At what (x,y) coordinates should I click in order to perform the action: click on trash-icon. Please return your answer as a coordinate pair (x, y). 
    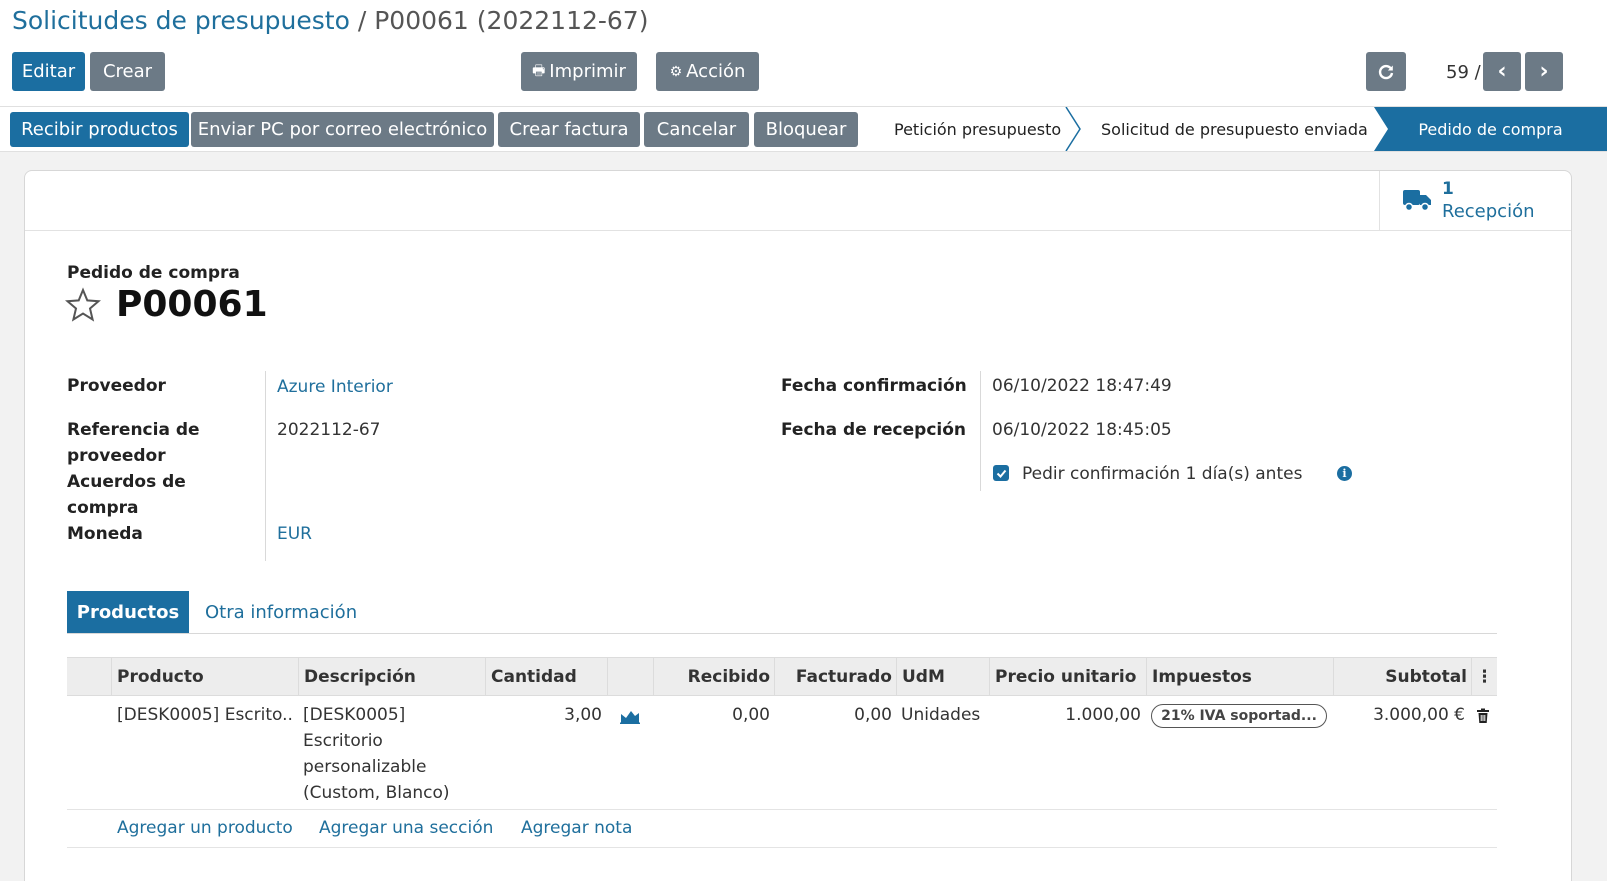
    Looking at the image, I should click on (1483, 716).